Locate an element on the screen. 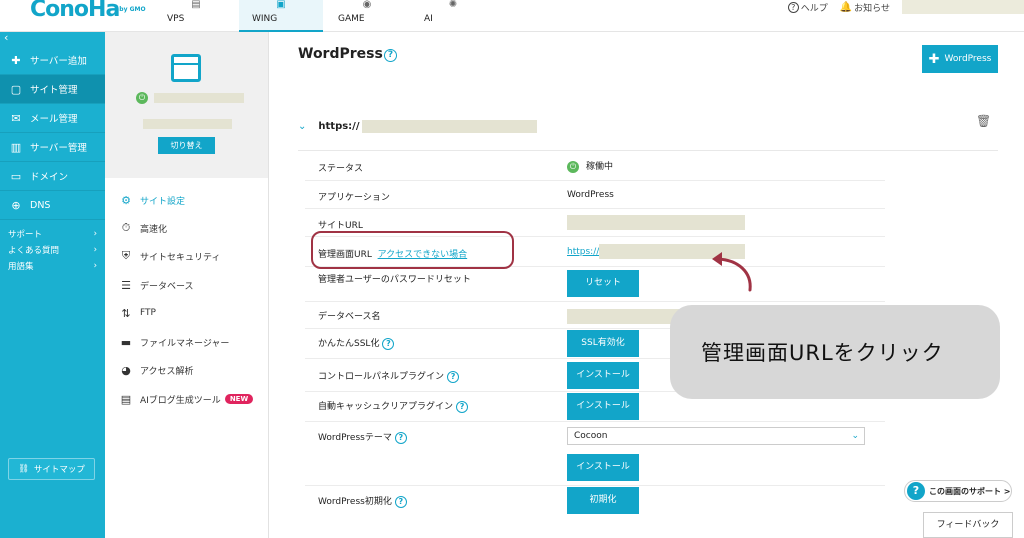 The width and height of the screenshot is (1024, 538). chevron-right-icon: › is located at coordinates (95, 250).